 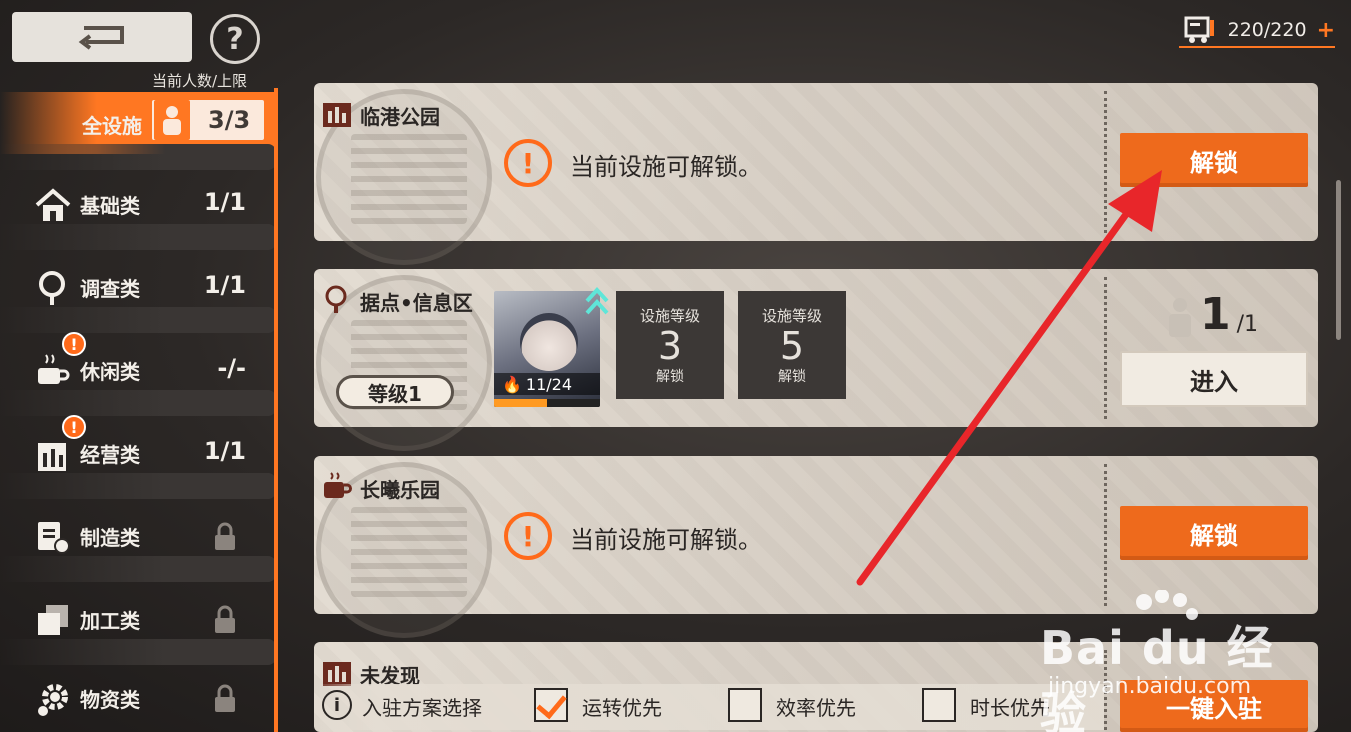 I want to click on stamina-display: 220/220 +, so click(x=1257, y=31).